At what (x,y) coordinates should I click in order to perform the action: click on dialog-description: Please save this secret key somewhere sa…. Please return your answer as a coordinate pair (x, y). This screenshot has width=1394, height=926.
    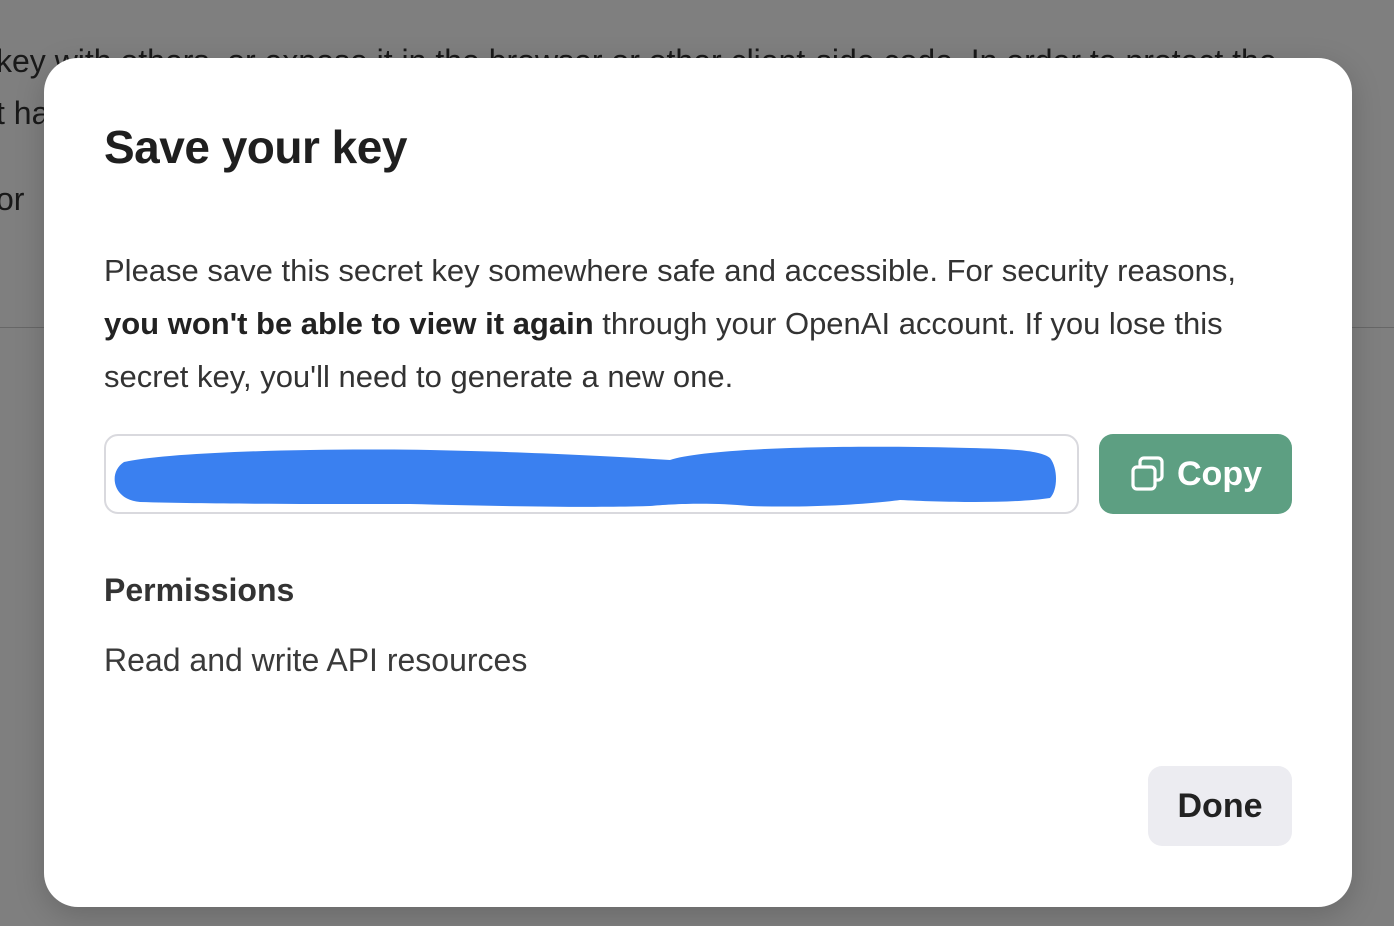
    Looking at the image, I should click on (694, 323).